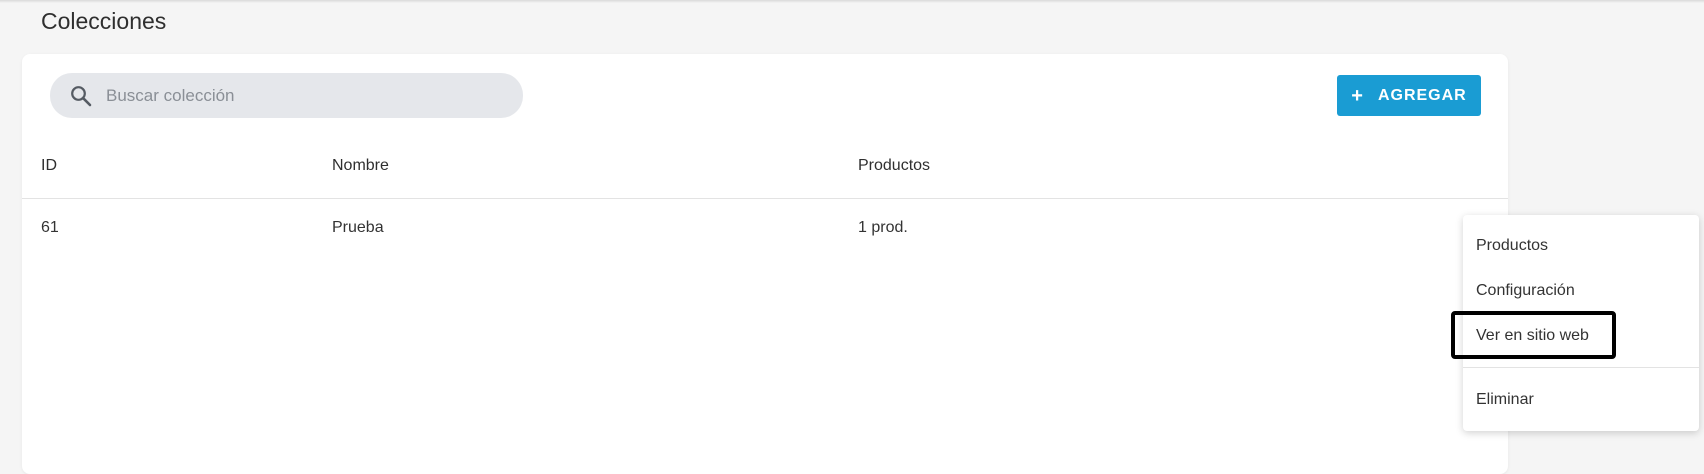 The image size is (1704, 474). What do you see at coordinates (360, 166) in the screenshot?
I see `column-header-nombre: Nombre` at bounding box center [360, 166].